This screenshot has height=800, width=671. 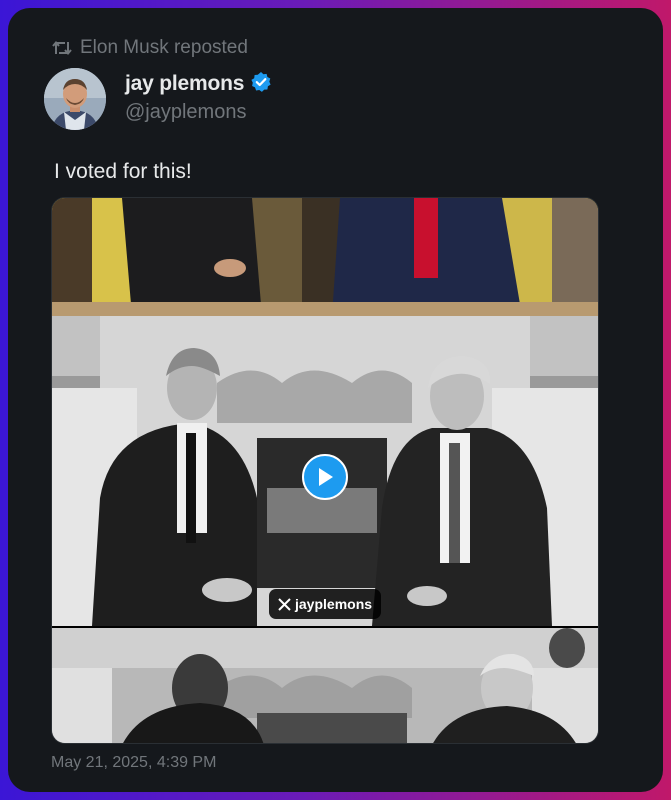 What do you see at coordinates (62, 48) in the screenshot?
I see `repost-icon` at bounding box center [62, 48].